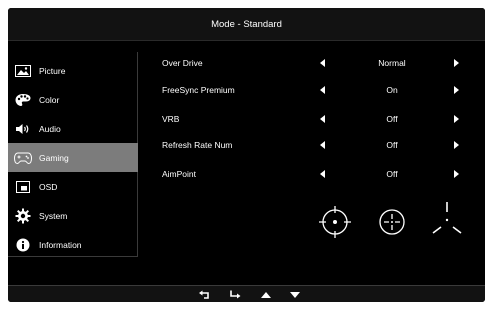 The width and height of the screenshot is (493, 310). I want to click on sidebar-item-system: System, so click(73, 215).